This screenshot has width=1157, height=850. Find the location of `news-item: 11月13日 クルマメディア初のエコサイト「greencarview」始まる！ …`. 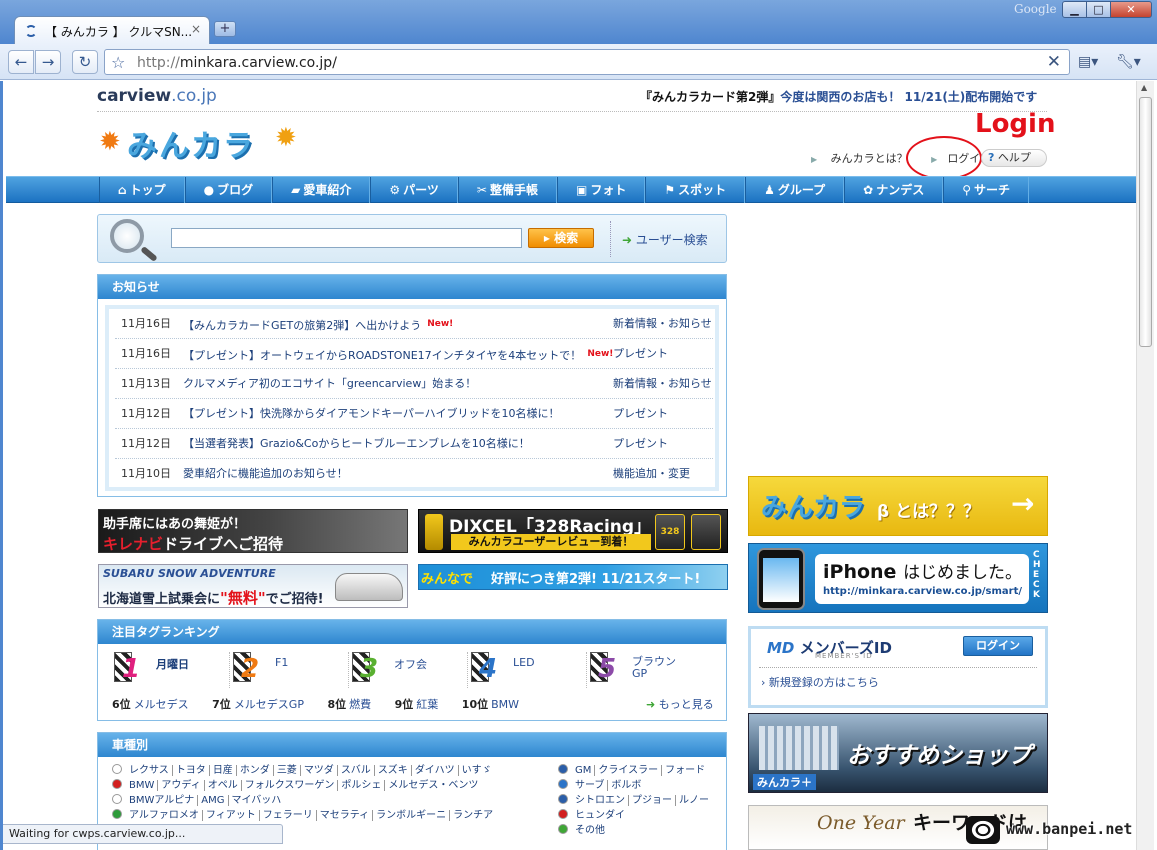

news-item: 11月13日 クルマメディア初のエコサイト「greencarview」始まる！ … is located at coordinates (414, 384).